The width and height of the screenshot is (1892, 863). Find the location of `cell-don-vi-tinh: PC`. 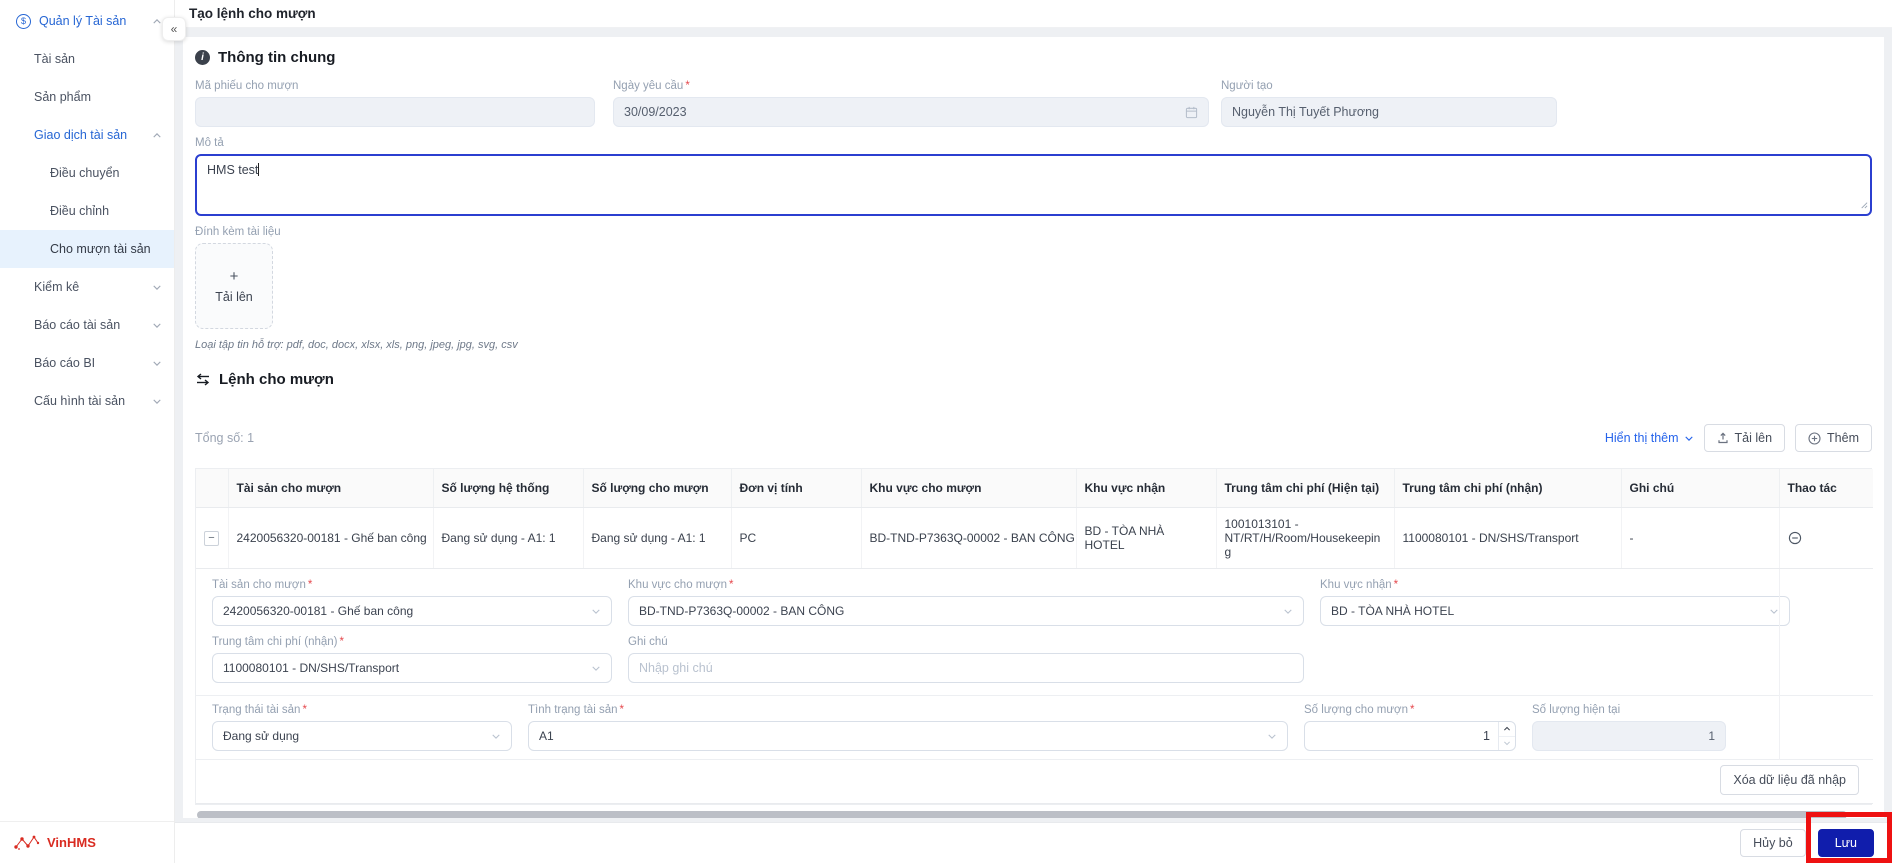

cell-don-vi-tinh: PC is located at coordinates (796, 538).